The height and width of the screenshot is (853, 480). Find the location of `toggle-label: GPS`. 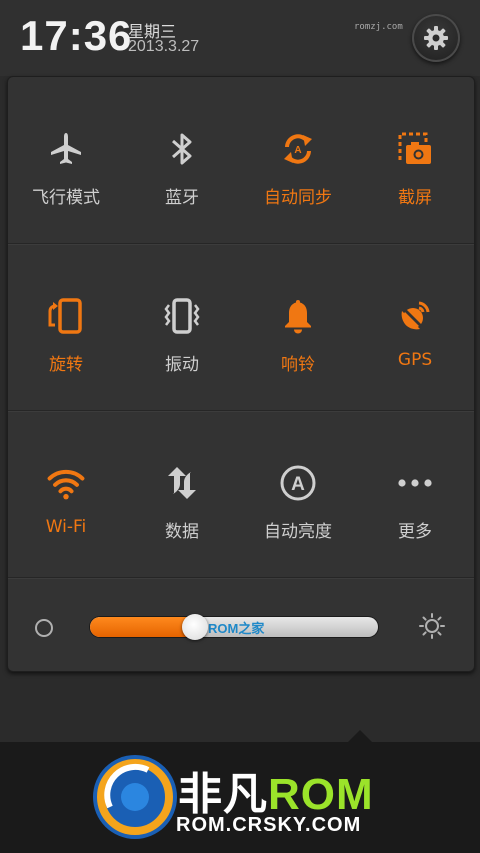

toggle-label: GPS is located at coordinates (415, 360).